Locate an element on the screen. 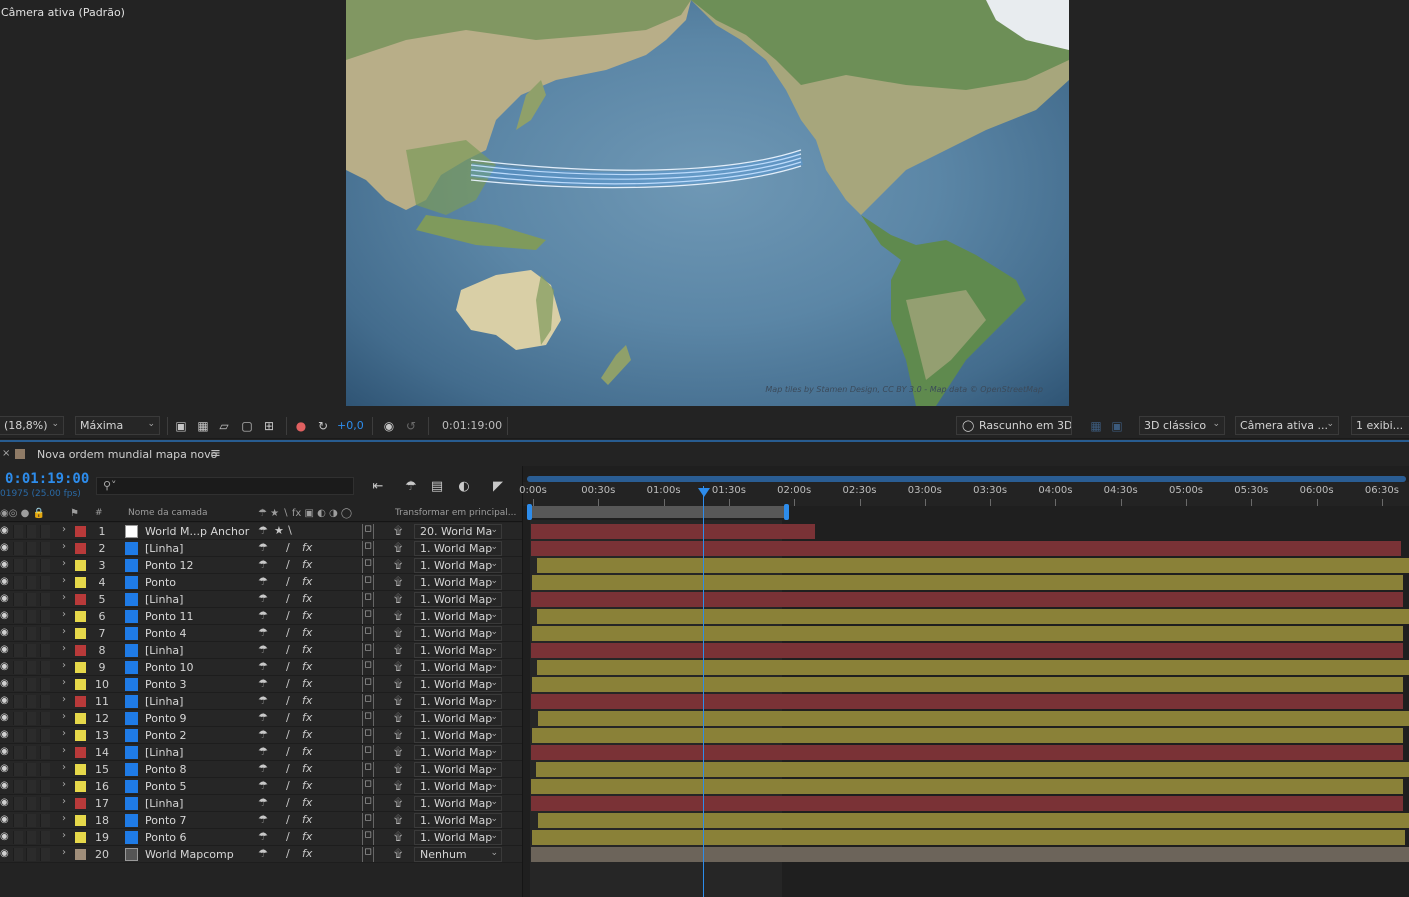 This screenshot has width=1409, height=897. region-of-interest-icon: ▢ is located at coordinates (247, 426).